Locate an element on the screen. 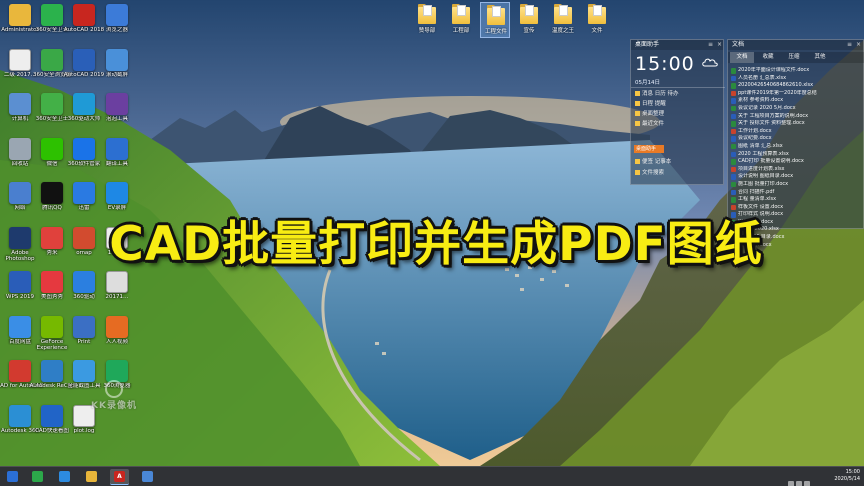  document-list-item: 项目进度计划表.xlsx is located at coordinates (796, 170).